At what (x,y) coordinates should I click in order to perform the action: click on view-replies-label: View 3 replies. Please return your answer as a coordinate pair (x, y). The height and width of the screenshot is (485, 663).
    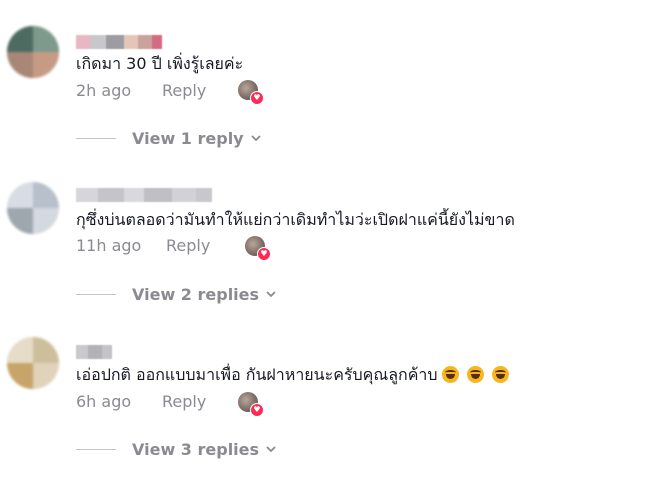
    Looking at the image, I should click on (196, 449).